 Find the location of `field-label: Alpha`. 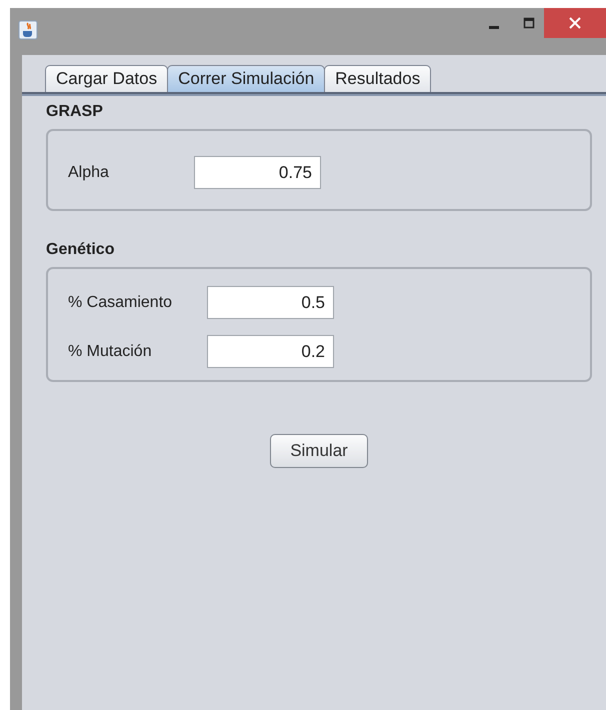

field-label: Alpha is located at coordinates (89, 172).